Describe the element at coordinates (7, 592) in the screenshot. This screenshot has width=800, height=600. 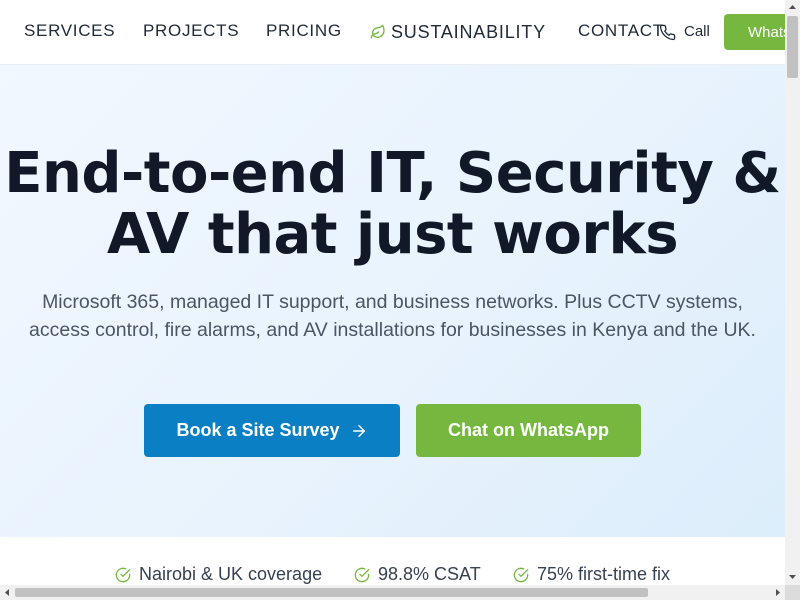
I see `scroll-left-arrow-icon` at that location.